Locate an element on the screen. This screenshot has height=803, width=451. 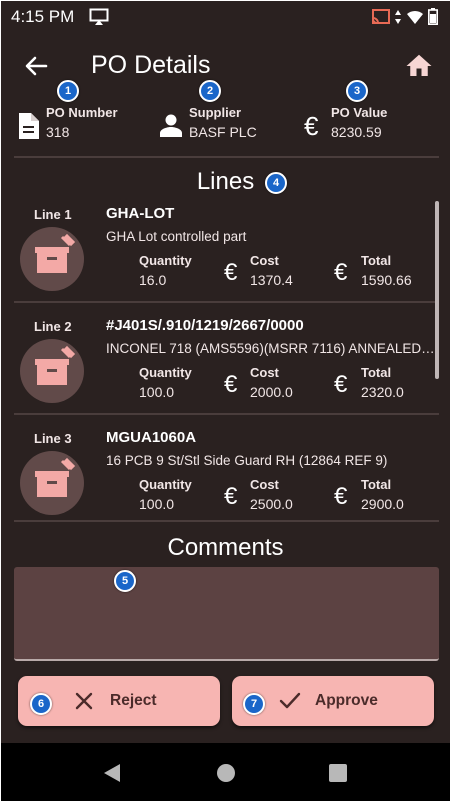
reject-label: Reject is located at coordinates (133, 700).